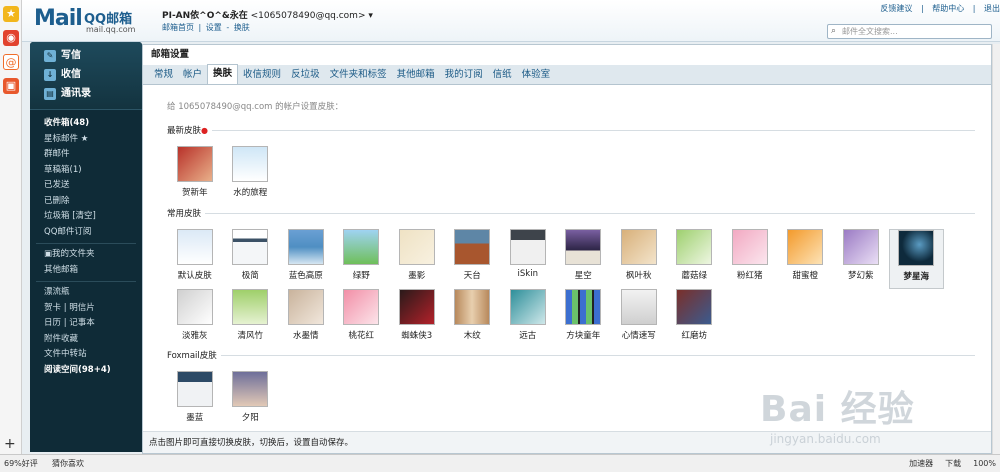 Image resolution: width=1000 pixels, height=472 pixels. Describe the element at coordinates (86, 55) in the screenshot. I see `write-button: ✎ 写信` at that location.